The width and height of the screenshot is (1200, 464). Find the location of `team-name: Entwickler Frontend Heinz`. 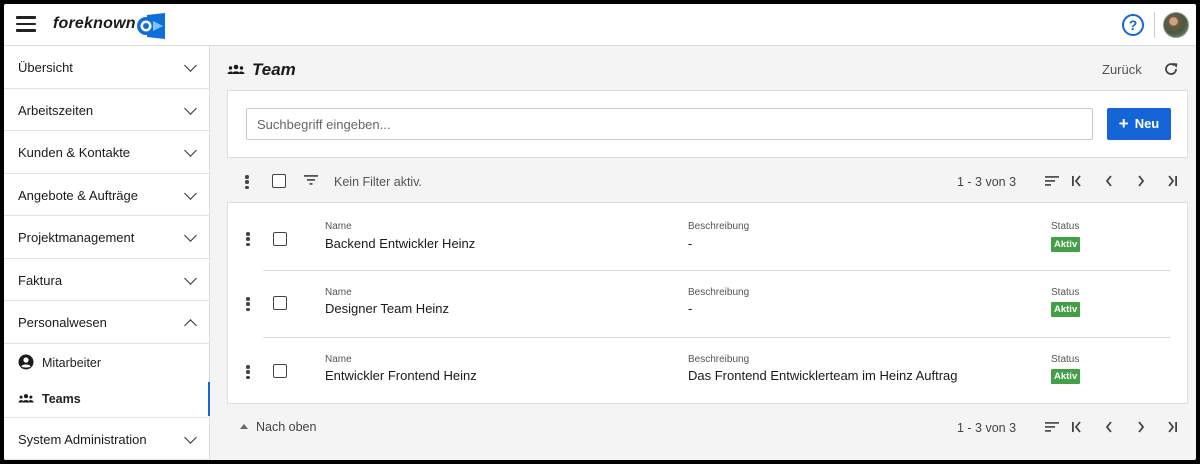

team-name: Entwickler Frontend Heinz is located at coordinates (401, 375).